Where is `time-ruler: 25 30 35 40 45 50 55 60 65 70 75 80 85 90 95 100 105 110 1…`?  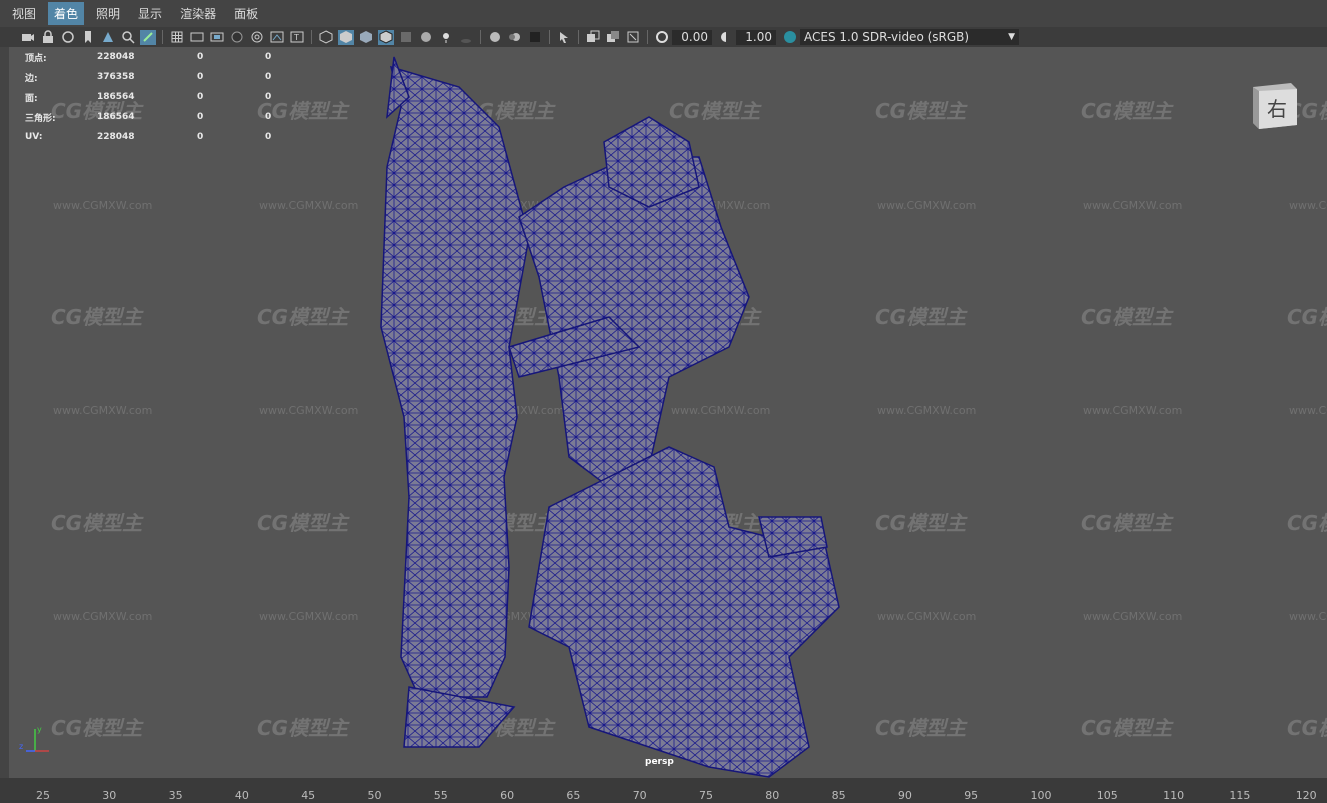 time-ruler: 25 30 35 40 45 50 55 60 65 70 75 80 85 90 95 100 105 110 1… is located at coordinates (663, 790).